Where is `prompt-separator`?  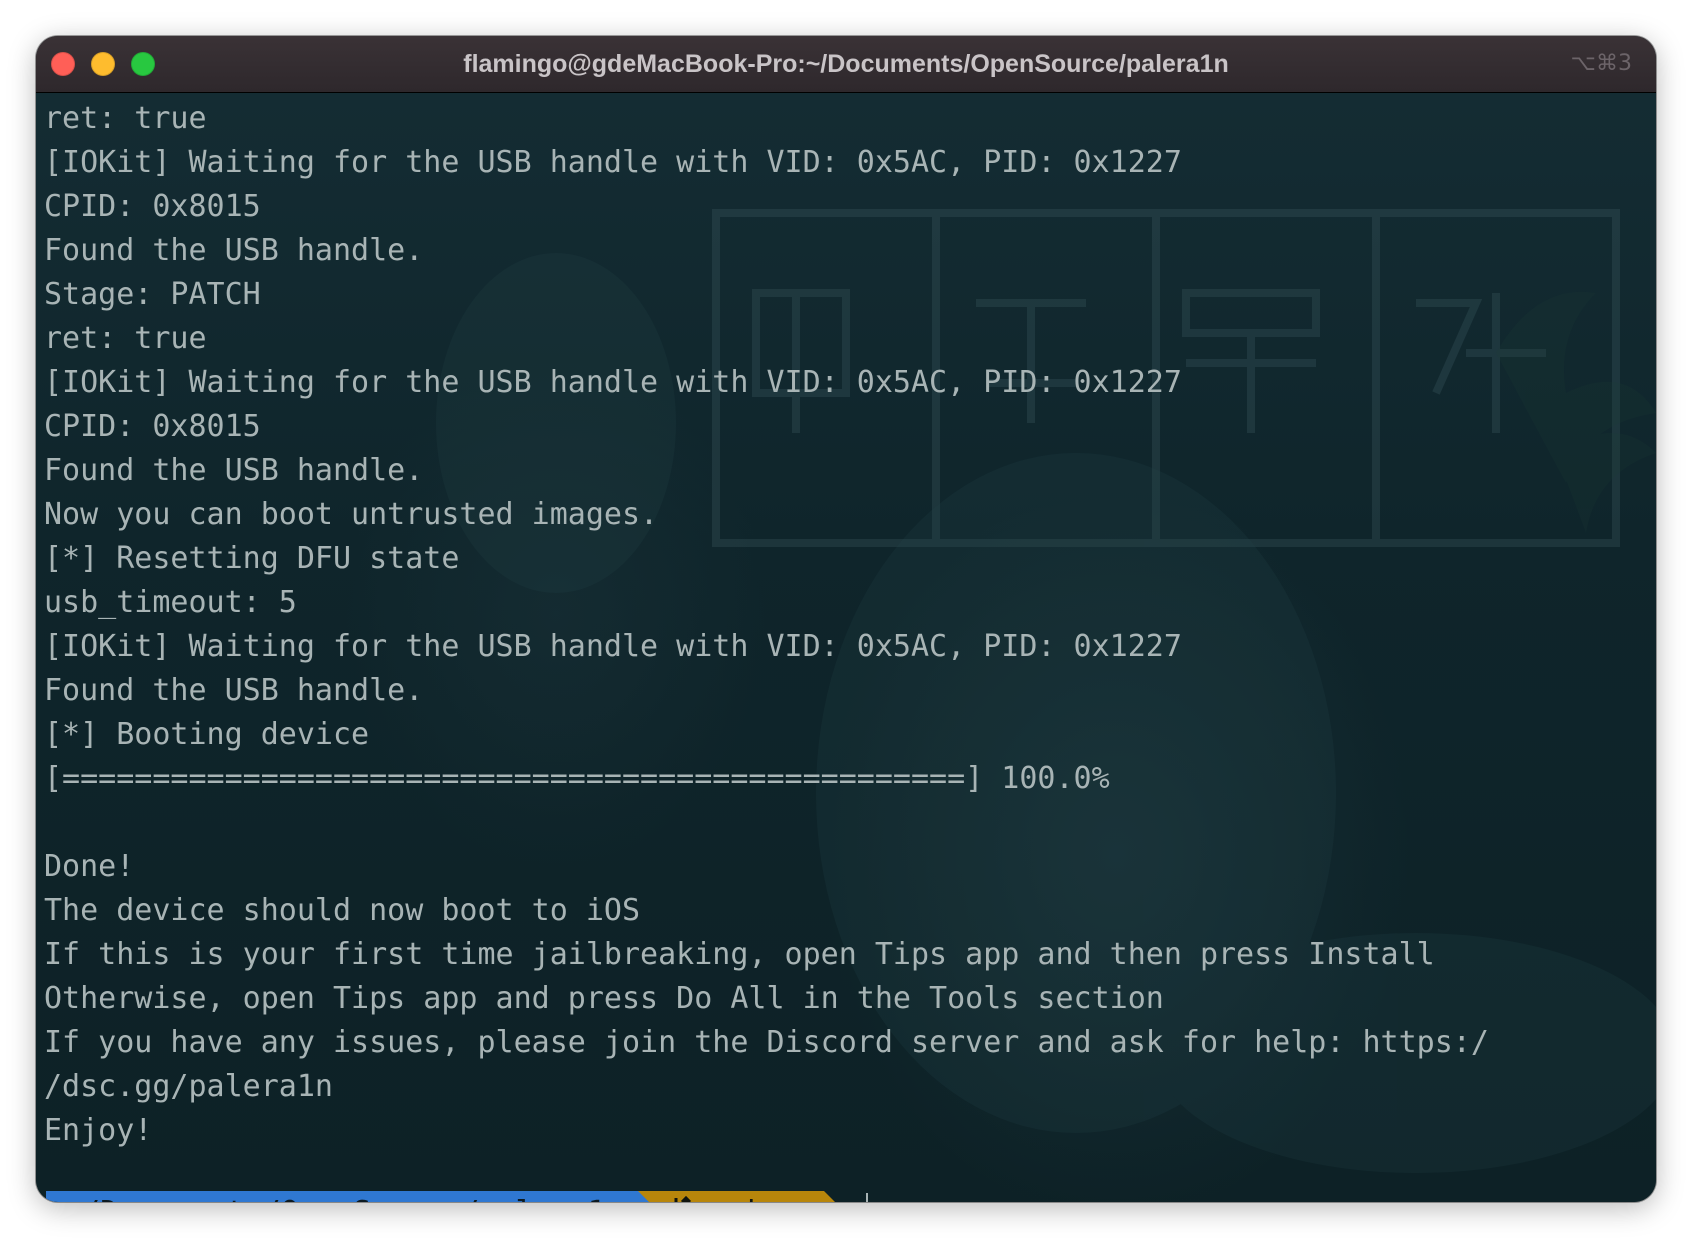
prompt-separator is located at coordinates (648, 1196).